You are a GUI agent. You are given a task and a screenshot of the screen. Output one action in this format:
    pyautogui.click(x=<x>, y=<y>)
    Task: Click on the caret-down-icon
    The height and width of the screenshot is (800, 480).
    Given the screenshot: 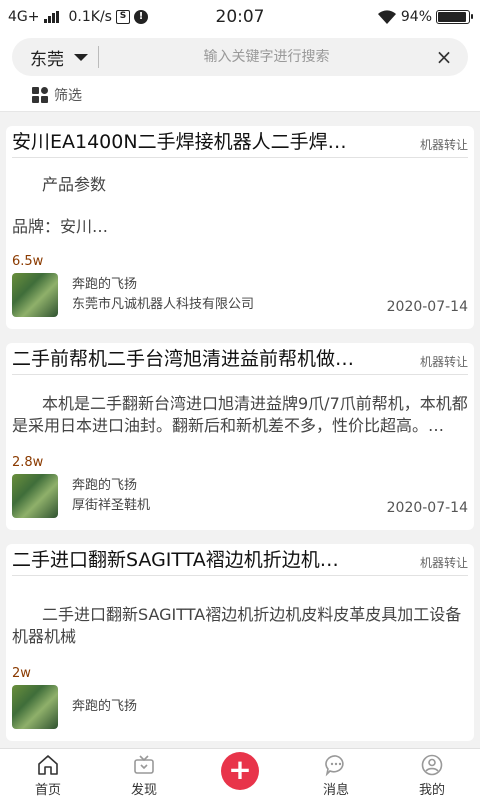 What is the action you would take?
    pyautogui.click(x=81, y=57)
    